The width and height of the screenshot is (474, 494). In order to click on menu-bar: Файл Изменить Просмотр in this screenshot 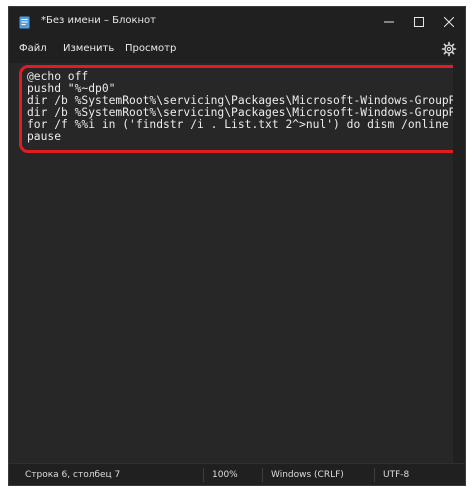, I will do `click(237, 50)`.